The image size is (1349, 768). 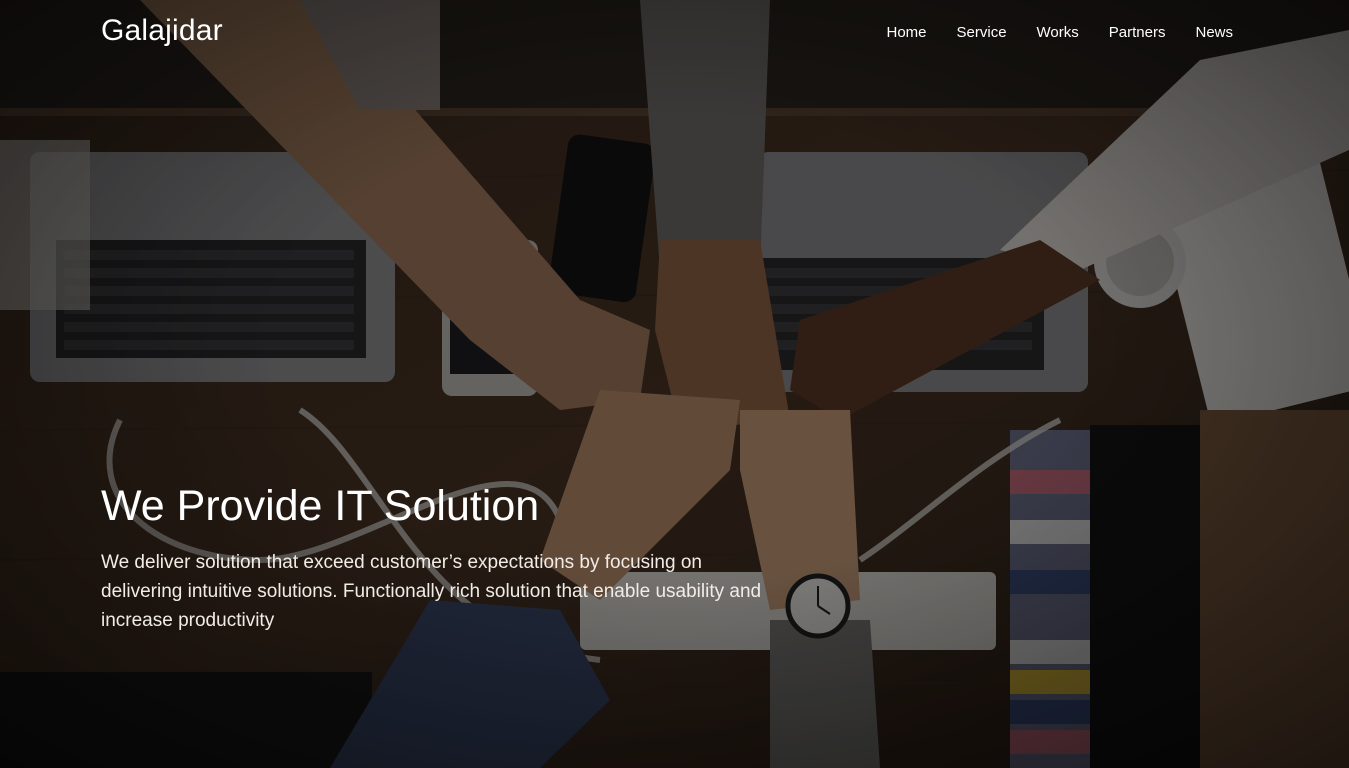 I want to click on nav-item-works: Works, so click(x=1058, y=32).